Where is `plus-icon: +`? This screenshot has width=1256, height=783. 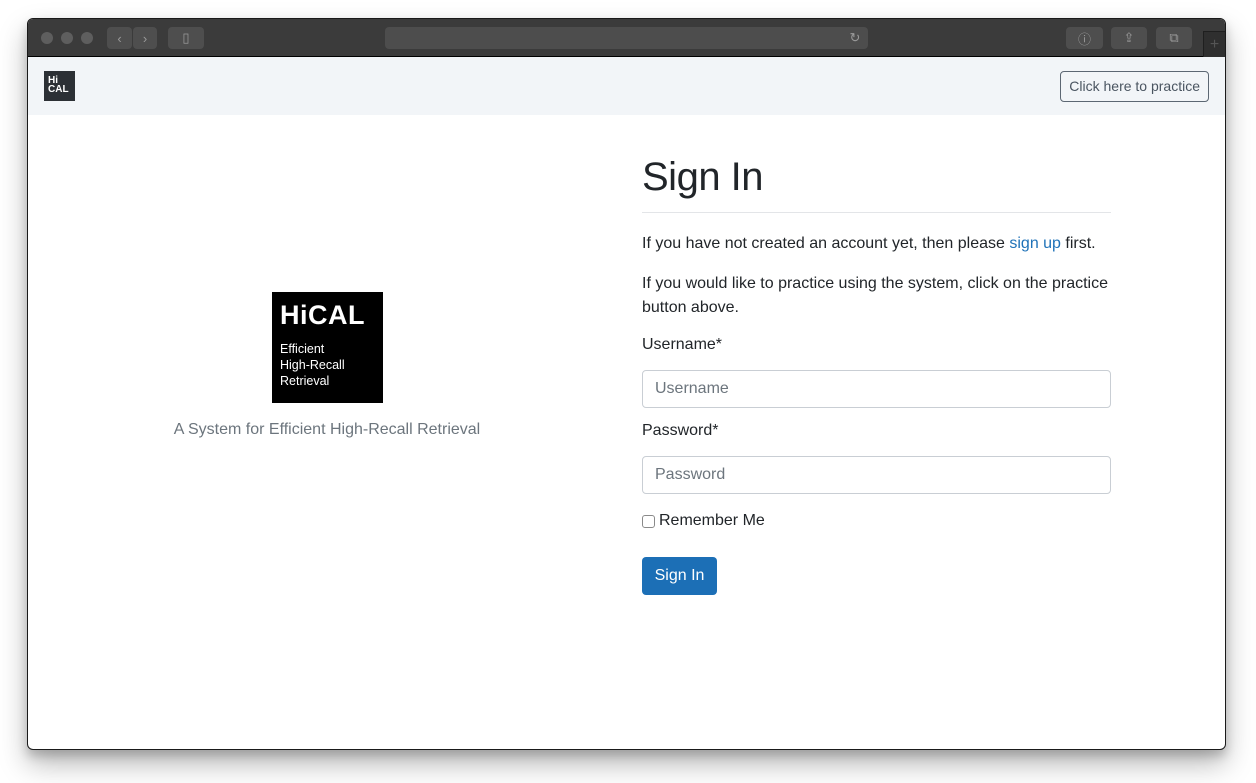
plus-icon: + is located at coordinates (1214, 44).